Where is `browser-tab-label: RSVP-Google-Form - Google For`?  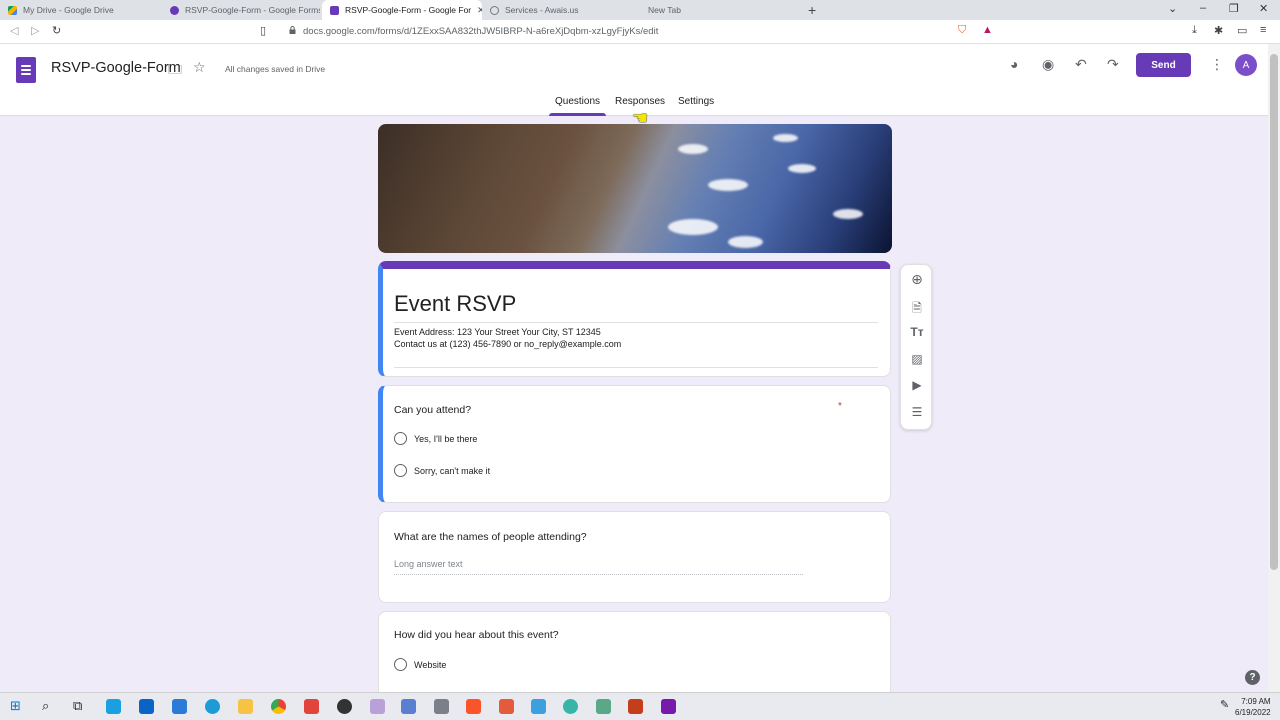
browser-tab-label: RSVP-Google-Form - Google For is located at coordinates (408, 10).